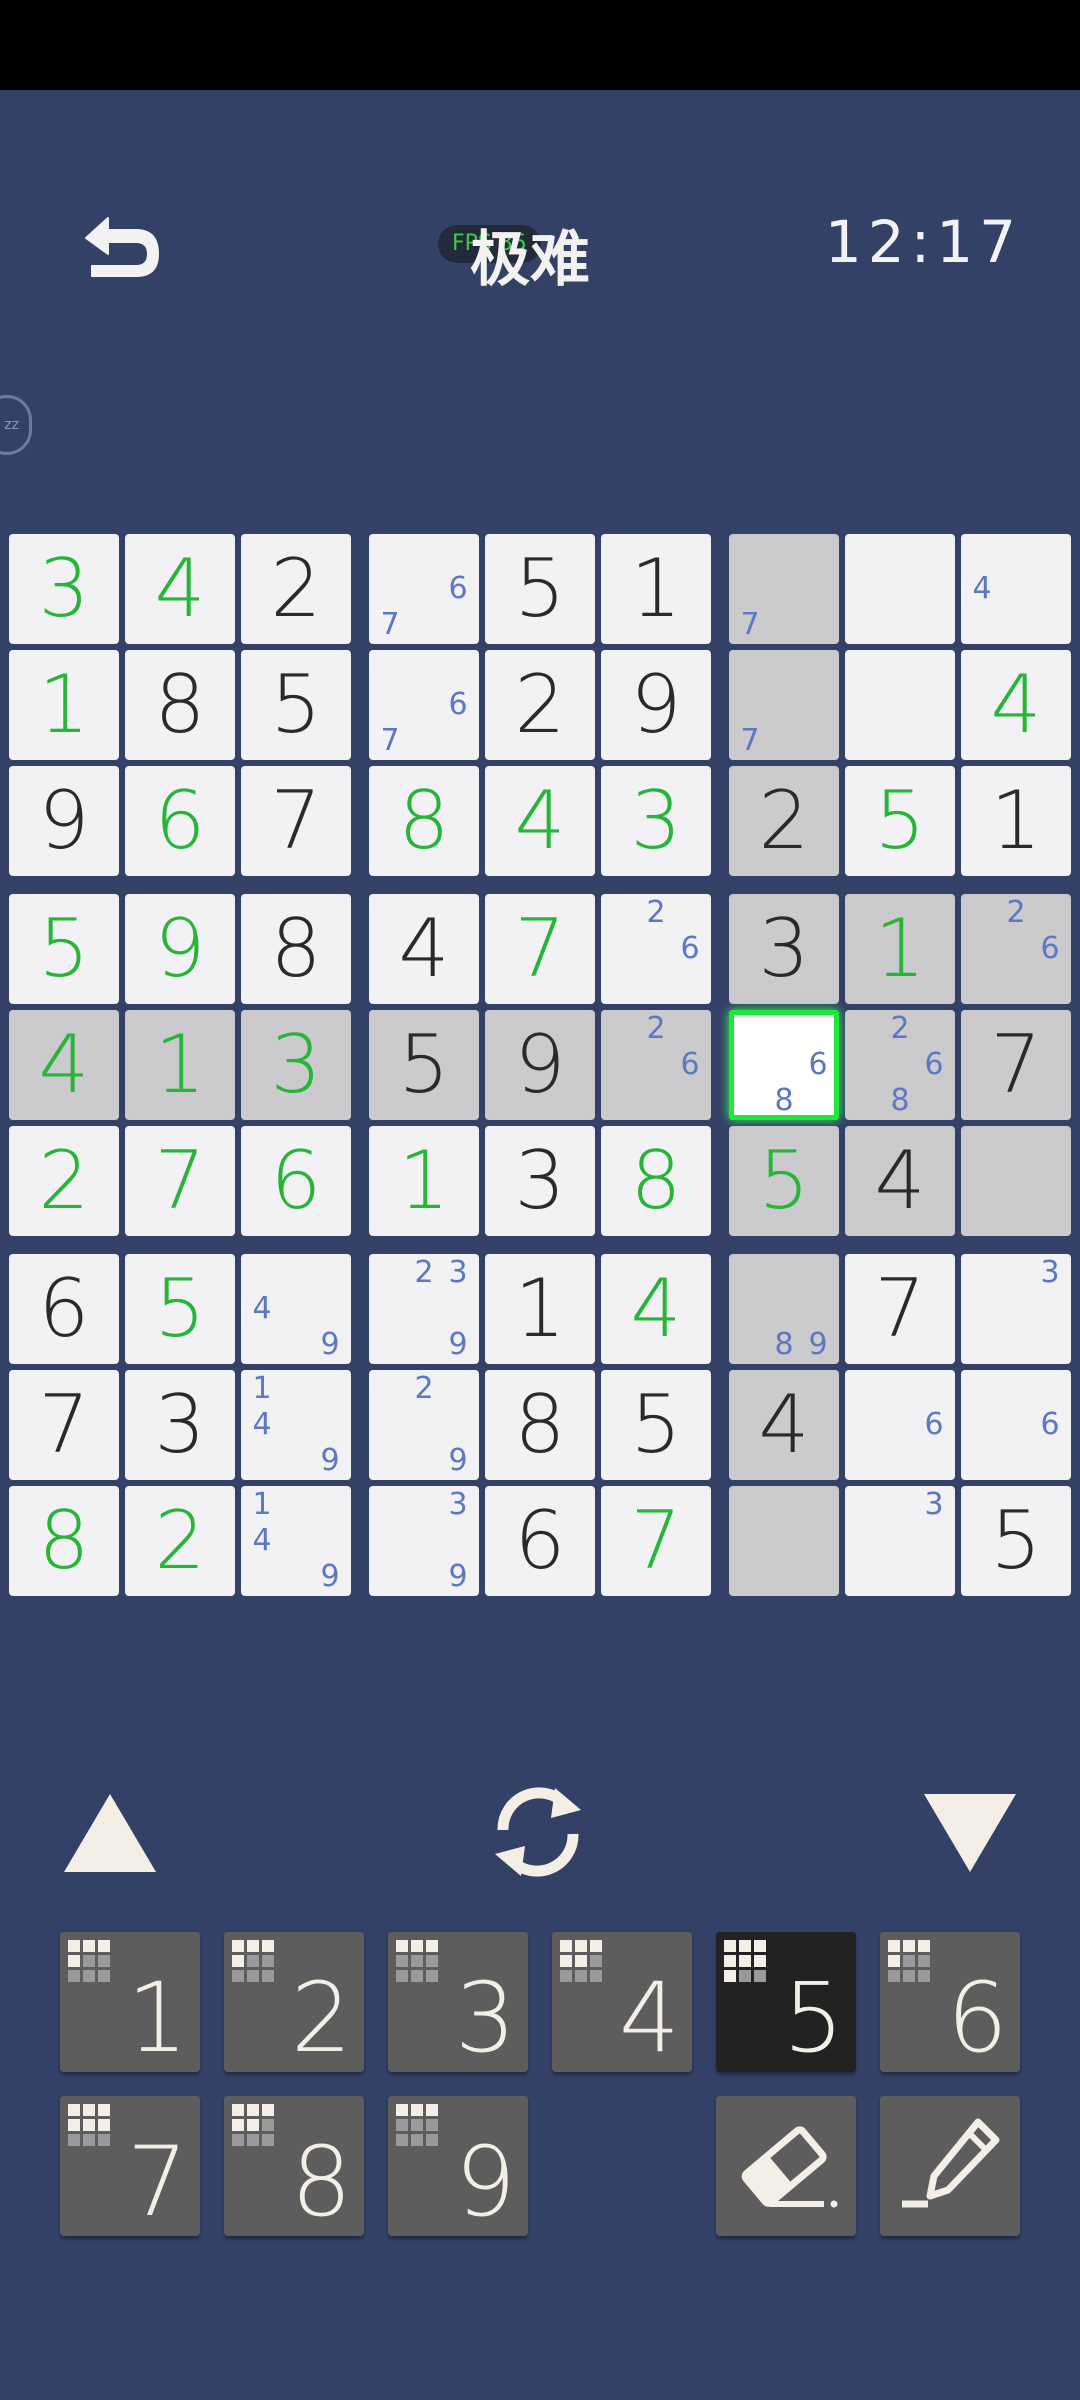  Describe the element at coordinates (123, 250) in the screenshot. I see `back-icon` at that location.